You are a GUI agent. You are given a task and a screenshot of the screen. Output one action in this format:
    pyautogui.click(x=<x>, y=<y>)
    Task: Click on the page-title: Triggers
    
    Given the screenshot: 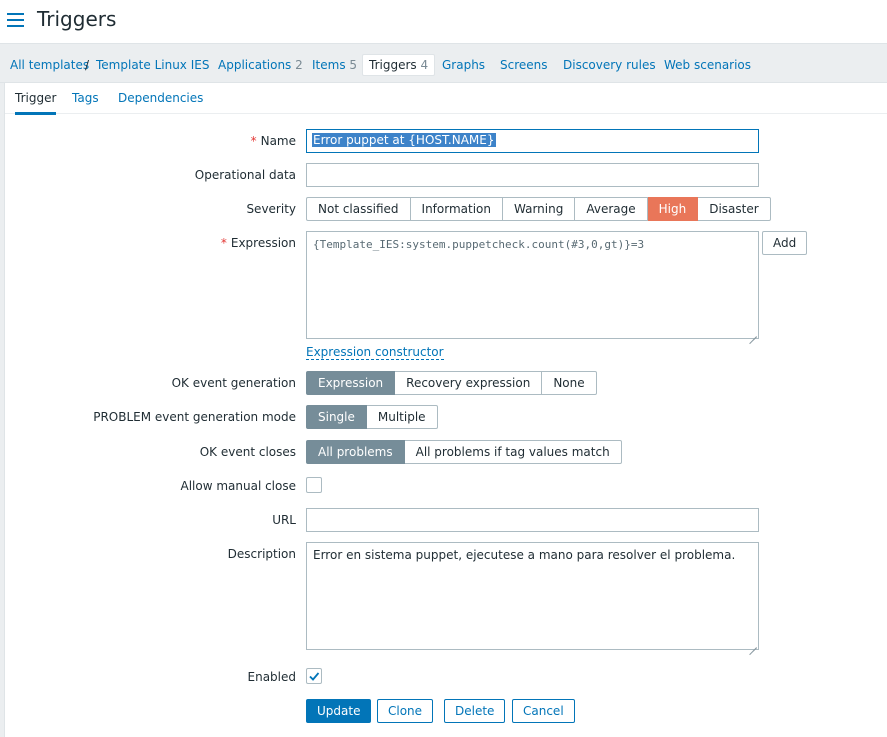 What is the action you would take?
    pyautogui.click(x=77, y=19)
    